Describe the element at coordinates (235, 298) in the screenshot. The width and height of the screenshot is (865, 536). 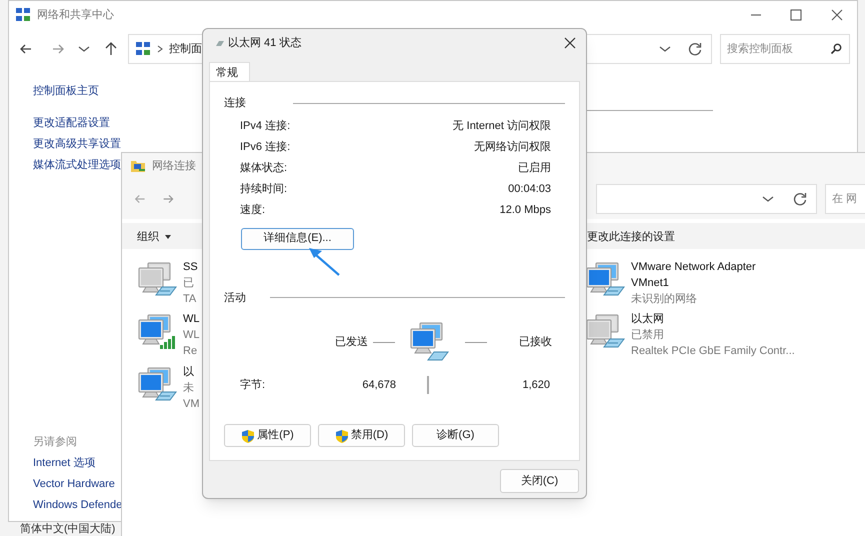
I see `section-heading: 活动` at that location.